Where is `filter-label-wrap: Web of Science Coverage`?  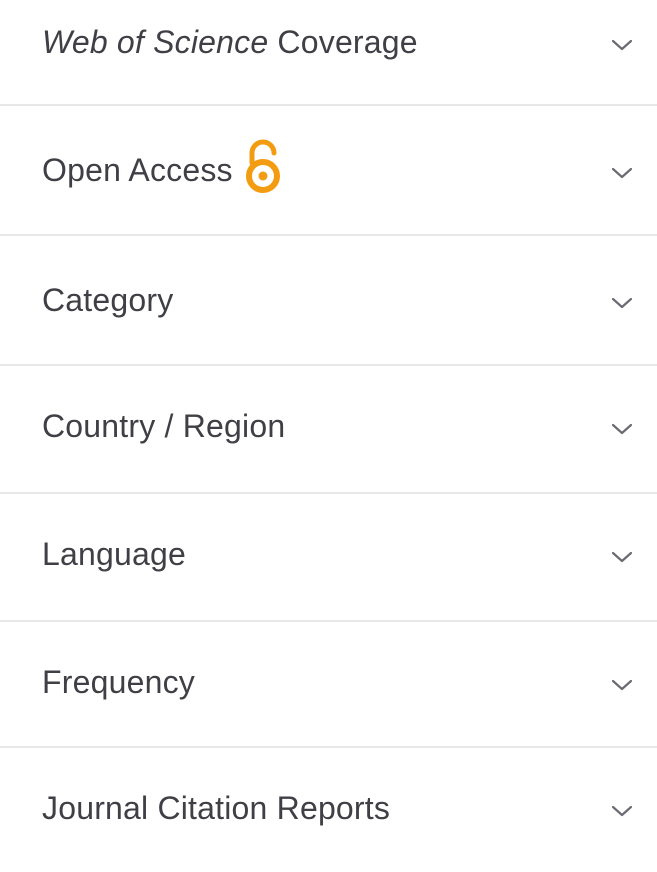
filter-label-wrap: Web of Science Coverage is located at coordinates (230, 53).